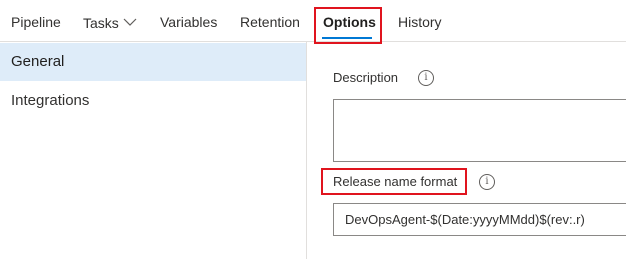 The height and width of the screenshot is (259, 626). Describe the element at coordinates (479, 219) in the screenshot. I see `release-name-format-input: DevOpsAgent-$(Date:yyyyMMdd)$(rev:.r)` at that location.